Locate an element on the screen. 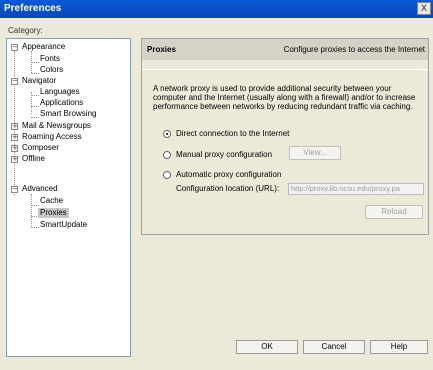 Image resolution: width=433 pixels, height=370 pixels. manual-proxy-radio is located at coordinates (167, 155).